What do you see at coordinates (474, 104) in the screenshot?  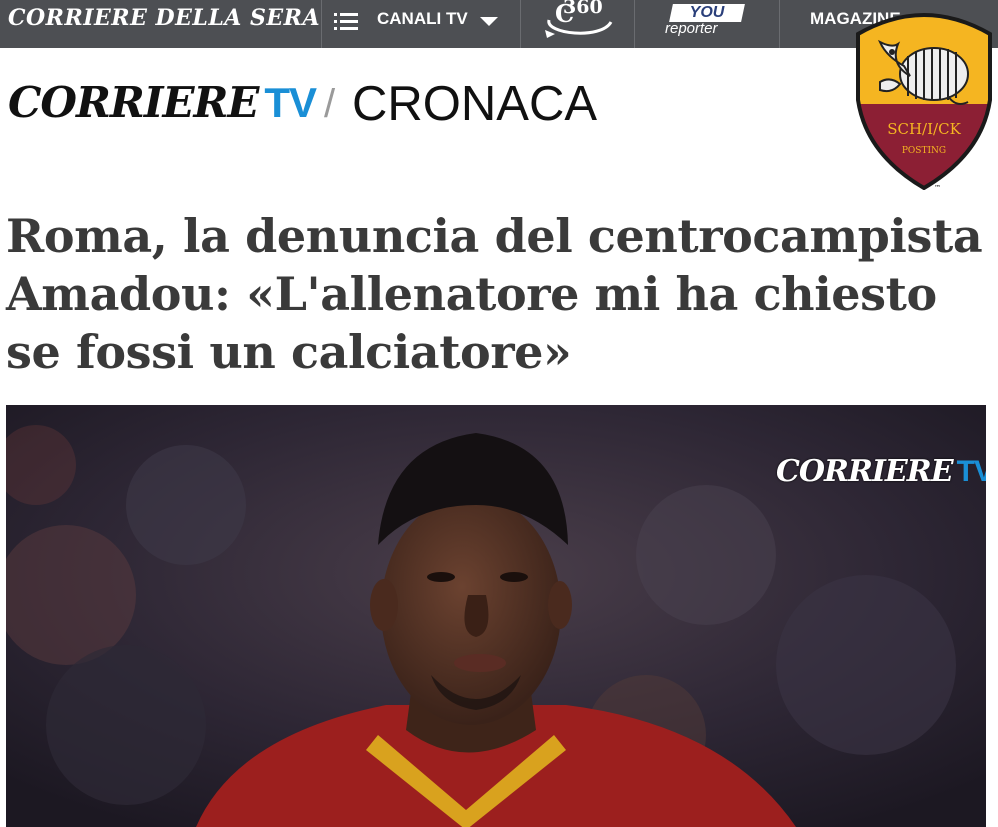 I see `section-title-cronaca: CRONACA` at bounding box center [474, 104].